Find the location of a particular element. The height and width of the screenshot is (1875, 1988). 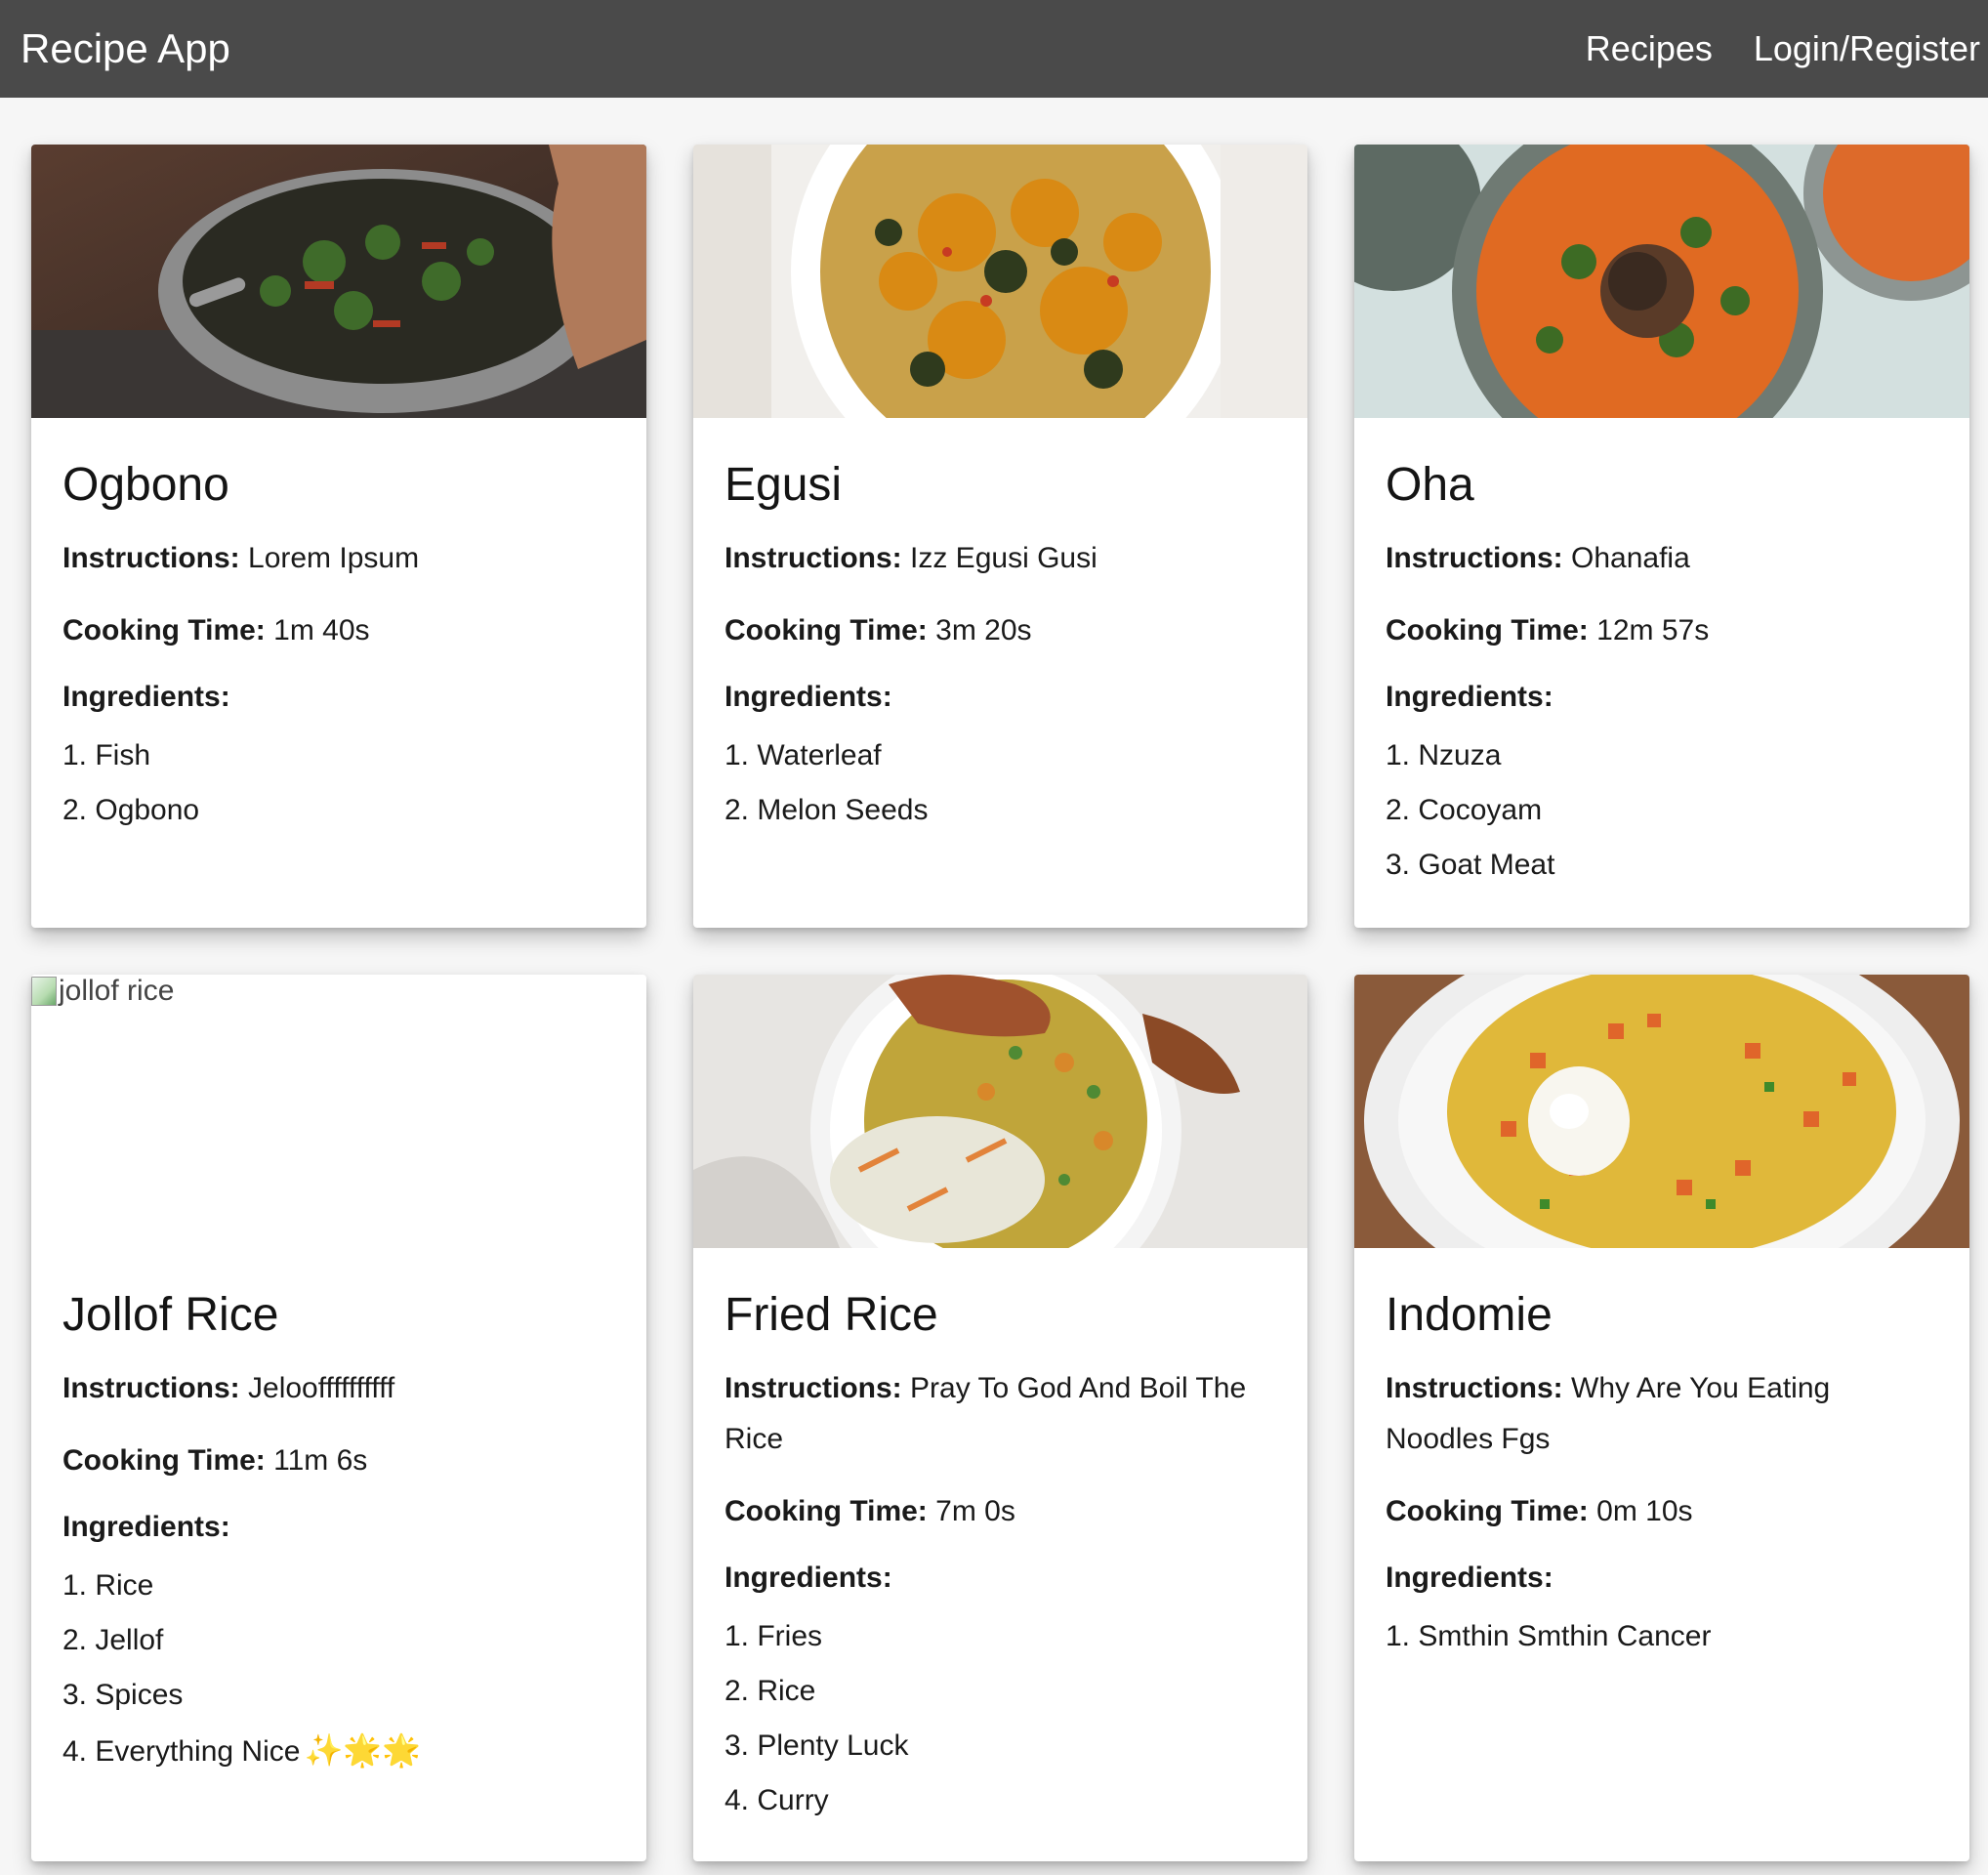

nav-link-recipes: Recipes is located at coordinates (1649, 48).